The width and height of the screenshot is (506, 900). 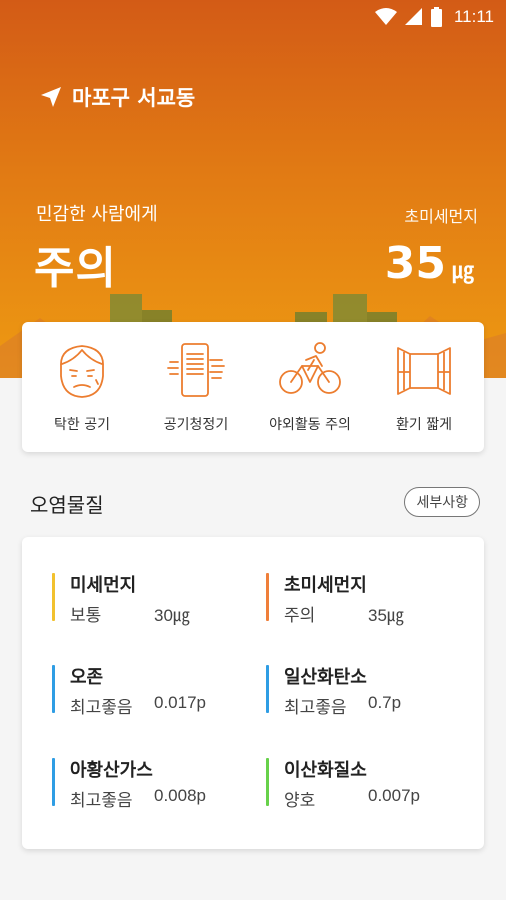 What do you see at coordinates (441, 216) in the screenshot?
I see `pm25-label: 초미세먼지` at bounding box center [441, 216].